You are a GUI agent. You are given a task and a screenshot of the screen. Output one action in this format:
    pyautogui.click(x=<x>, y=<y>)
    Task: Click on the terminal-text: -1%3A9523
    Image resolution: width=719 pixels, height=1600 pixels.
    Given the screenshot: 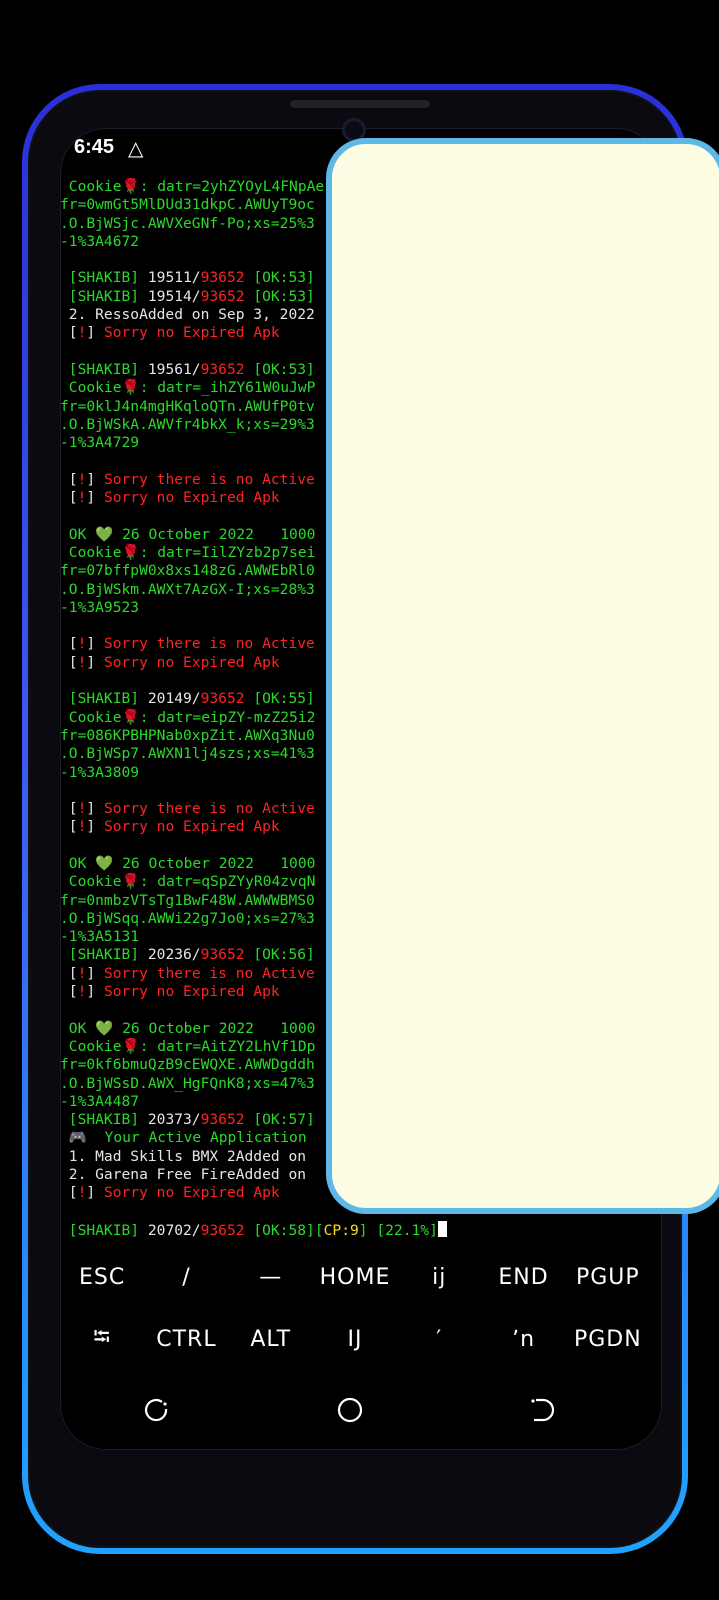 What is the action you would take?
    pyautogui.click(x=100, y=607)
    